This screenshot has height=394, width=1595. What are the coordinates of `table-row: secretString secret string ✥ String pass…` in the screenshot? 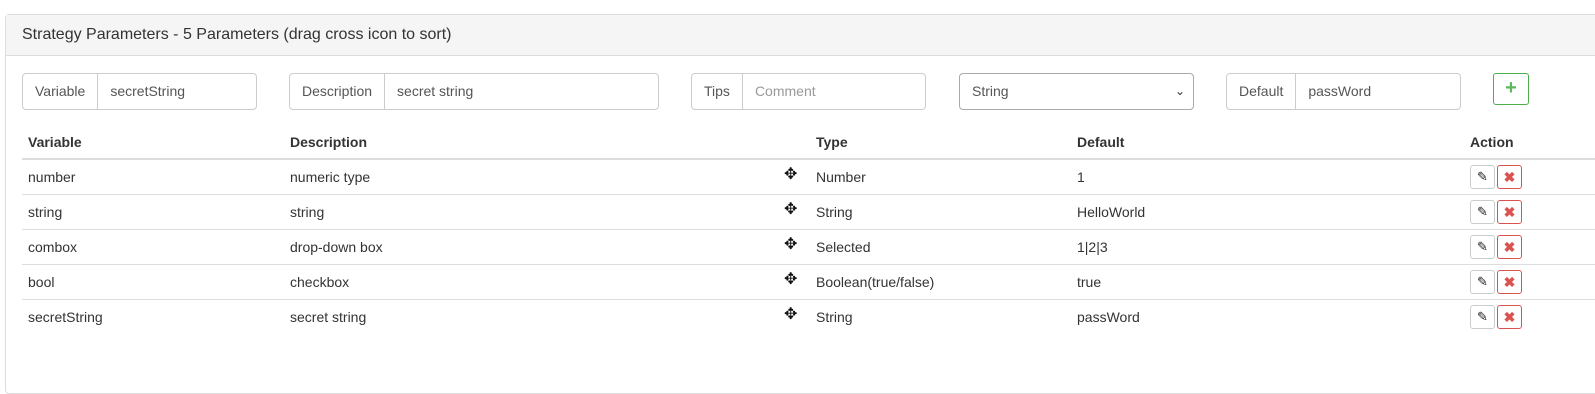 It's located at (808, 316).